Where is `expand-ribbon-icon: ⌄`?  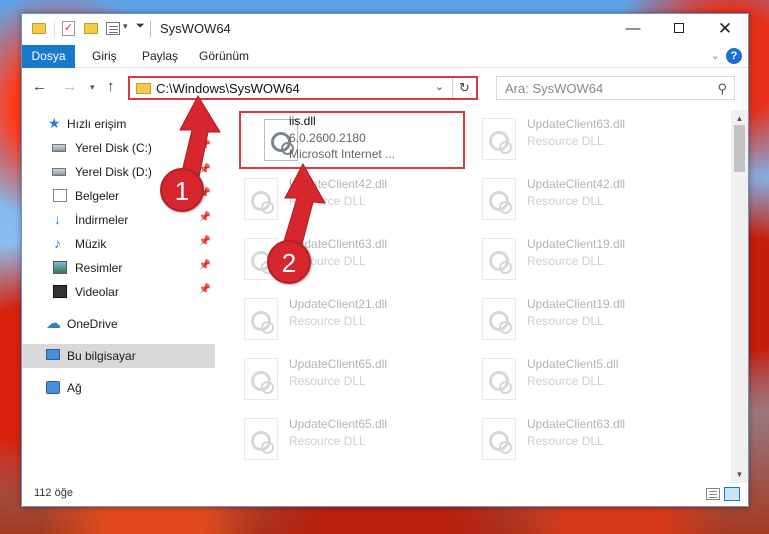 expand-ribbon-icon: ⌄ is located at coordinates (715, 55).